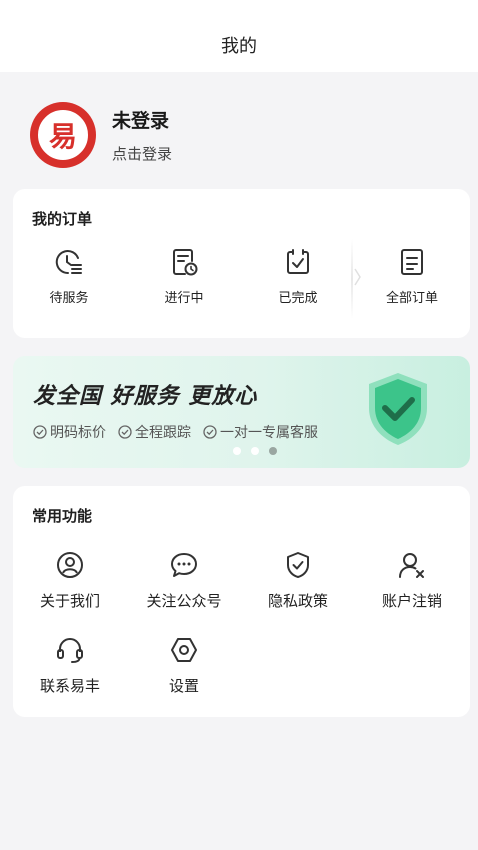 The width and height of the screenshot is (478, 850). What do you see at coordinates (184, 580) in the screenshot?
I see `func-follow-account: 关注公众号` at bounding box center [184, 580].